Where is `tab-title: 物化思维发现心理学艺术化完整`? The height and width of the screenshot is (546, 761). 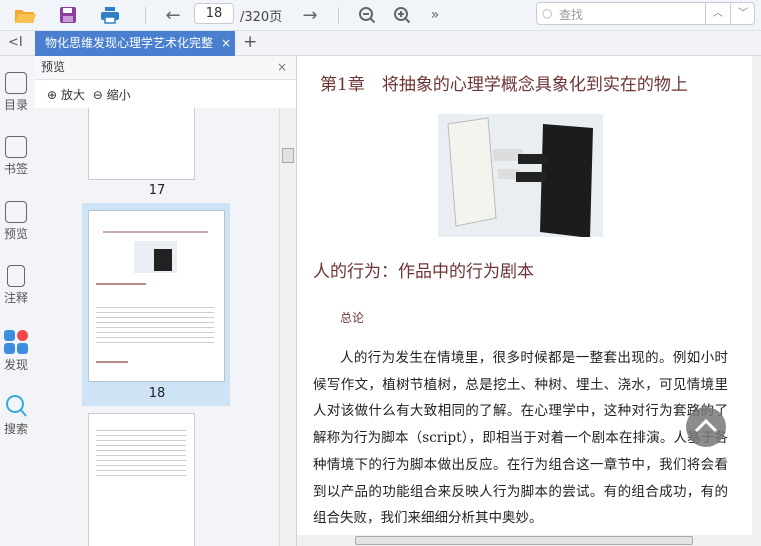
tab-title: 物化思维发现心理学艺术化完整 is located at coordinates (129, 43).